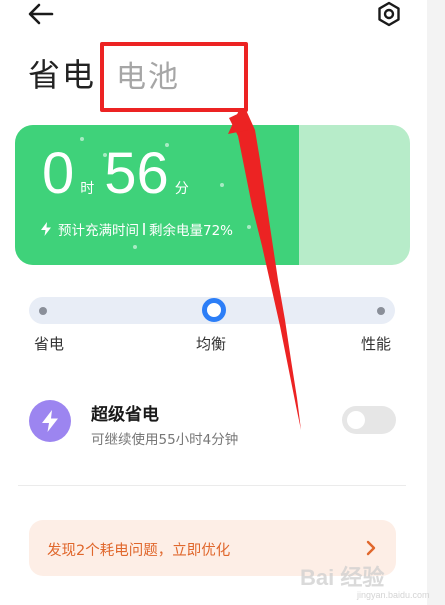  What do you see at coordinates (376, 343) in the screenshot?
I see `mode-label-performance: 性能` at bounding box center [376, 343].